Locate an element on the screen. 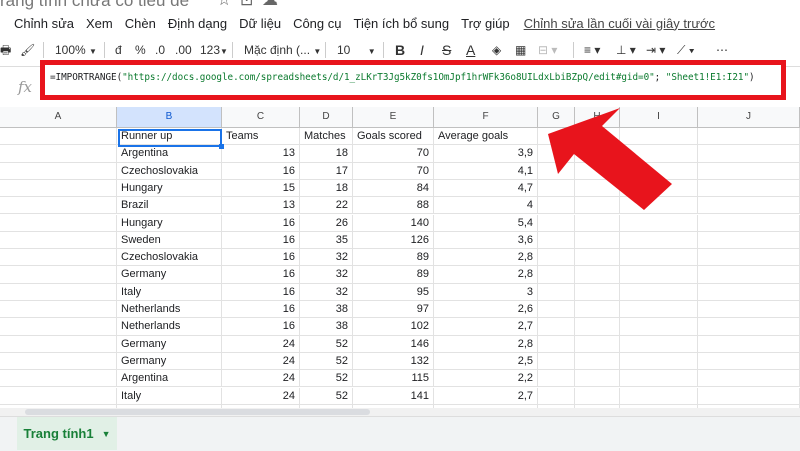 This screenshot has width=800, height=451. cell: Czechoslovakia is located at coordinates (169, 258).